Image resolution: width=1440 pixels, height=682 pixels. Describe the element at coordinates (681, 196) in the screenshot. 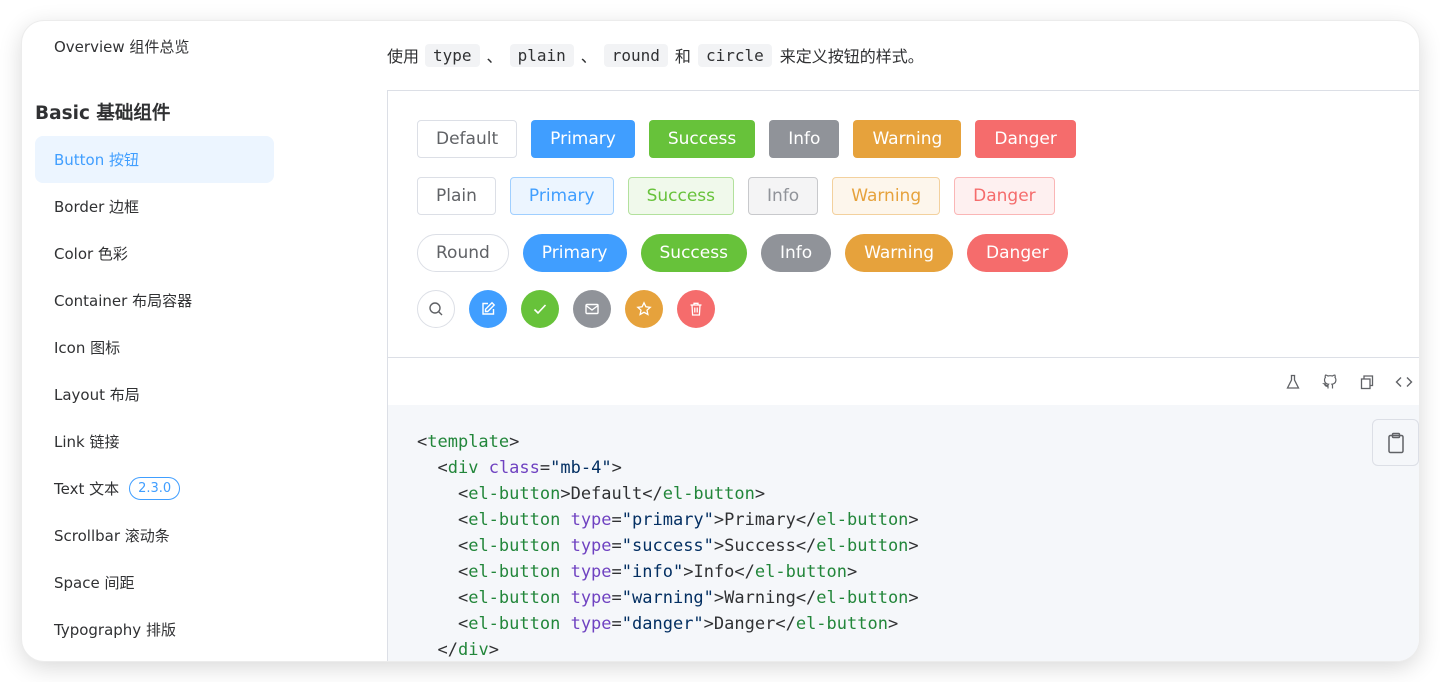

I see `plain-success-button: Success` at that location.